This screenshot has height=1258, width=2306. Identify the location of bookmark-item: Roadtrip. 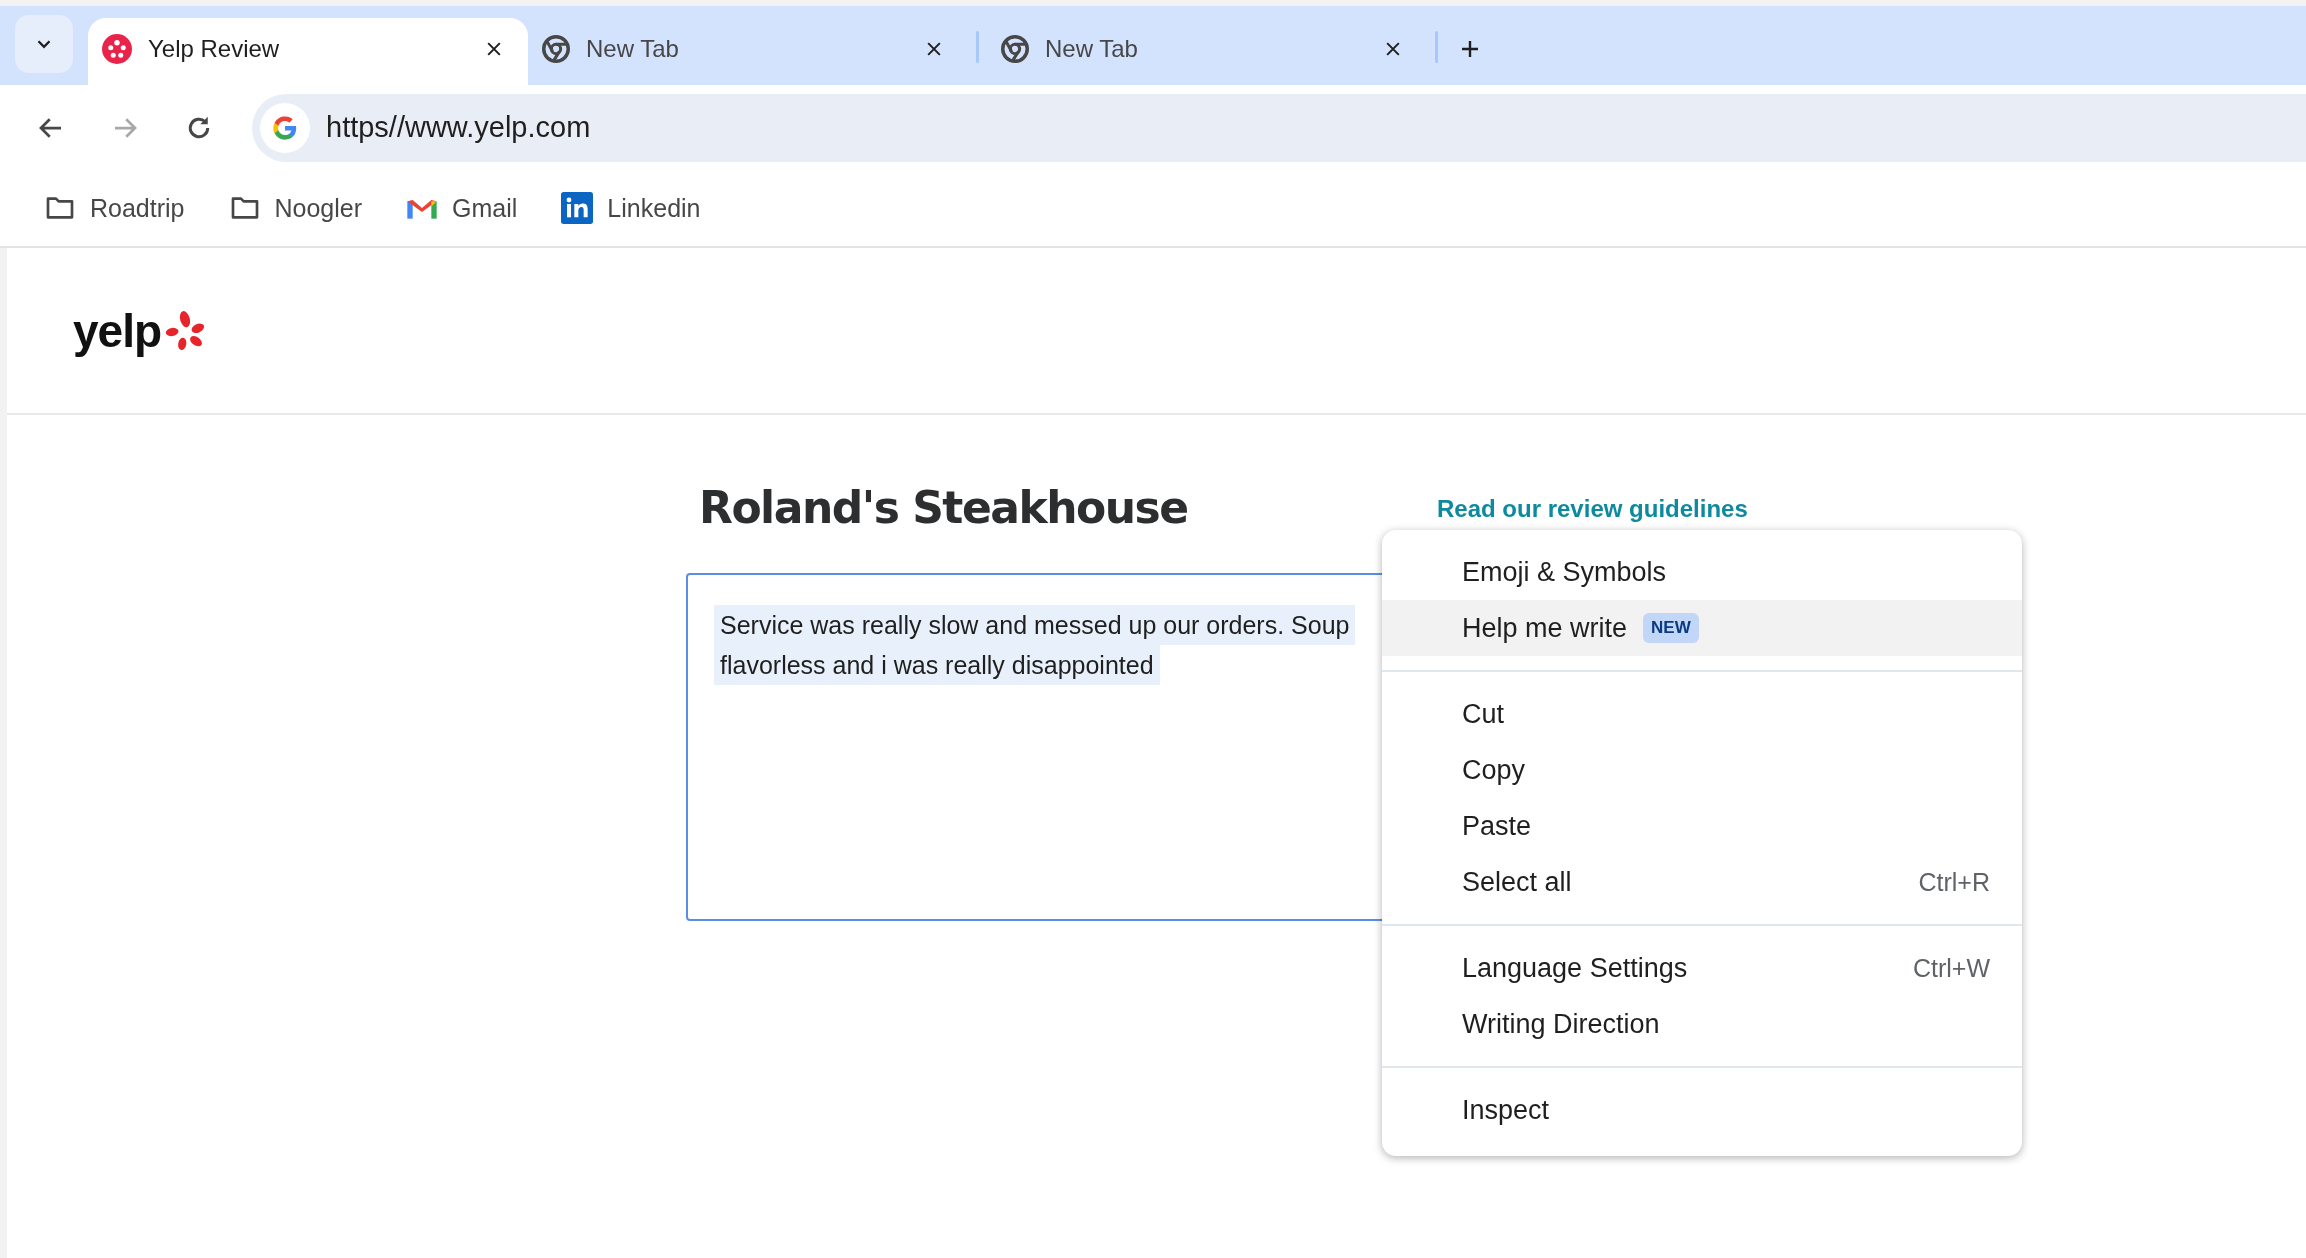
(114, 208).